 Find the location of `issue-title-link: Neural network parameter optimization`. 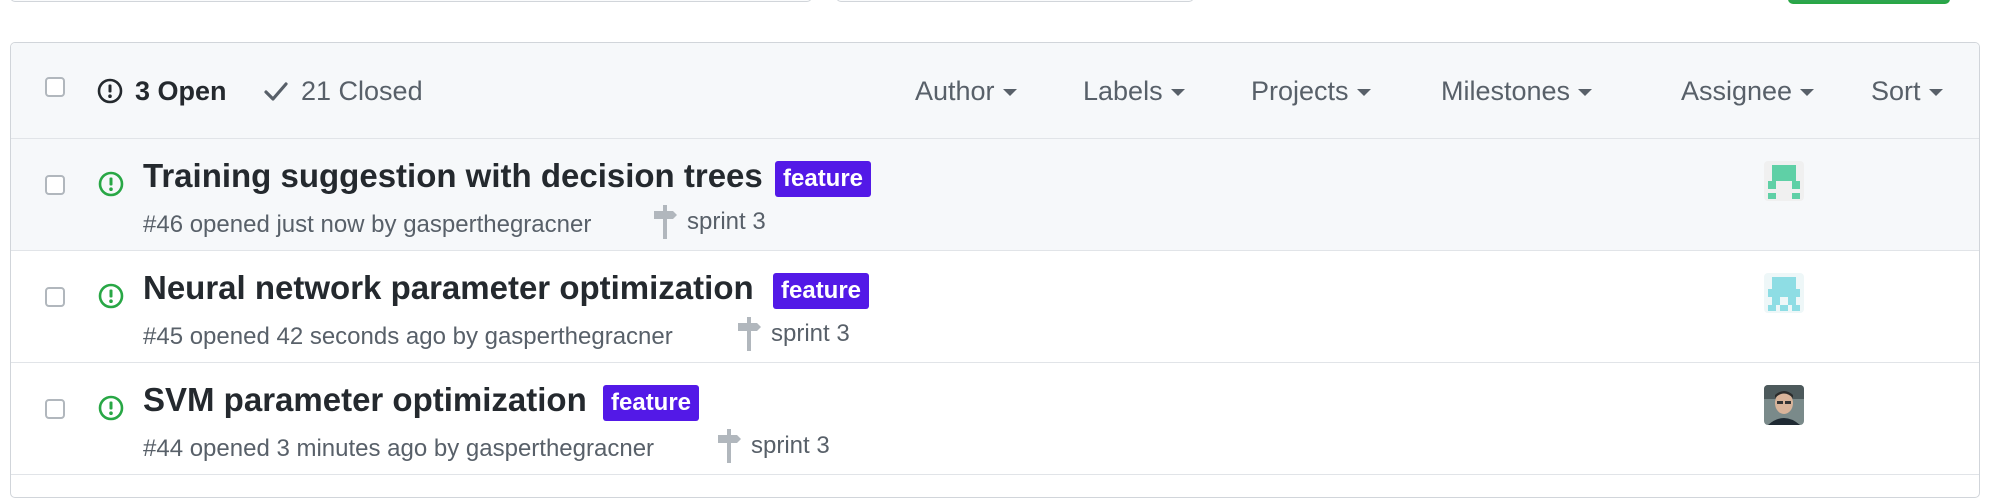

issue-title-link: Neural network parameter optimization is located at coordinates (448, 288).